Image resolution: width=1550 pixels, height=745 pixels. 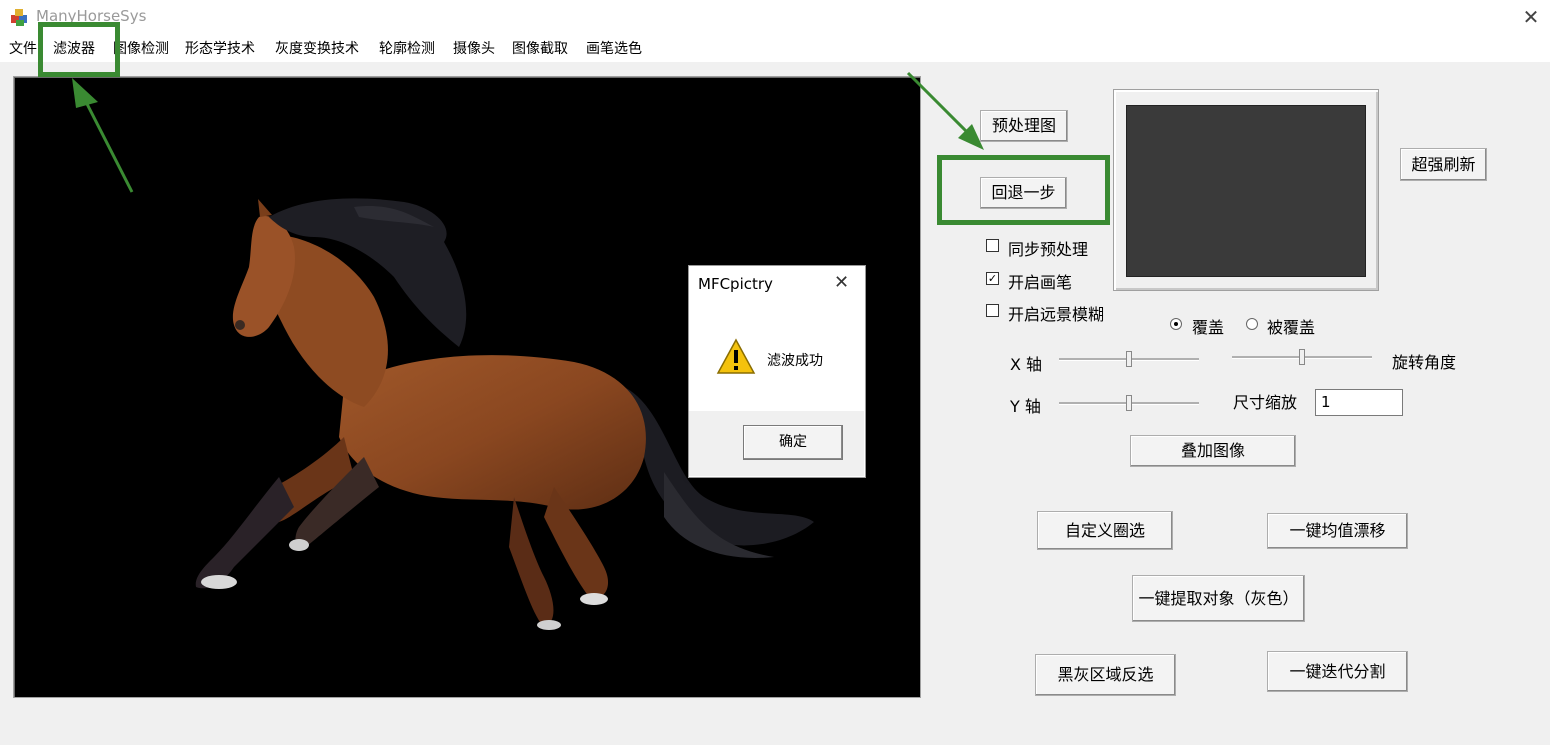 I want to click on app-icon, so click(x=19, y=17).